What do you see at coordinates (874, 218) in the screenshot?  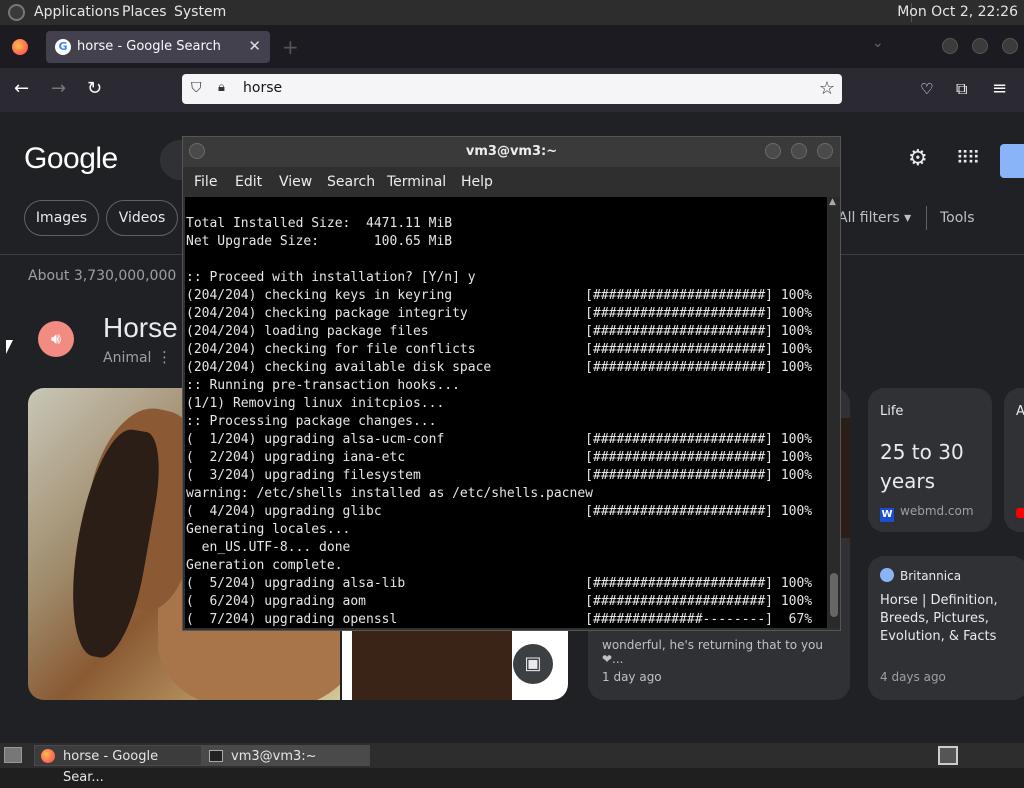 I see `all-filters-button: All filters ▾` at bounding box center [874, 218].